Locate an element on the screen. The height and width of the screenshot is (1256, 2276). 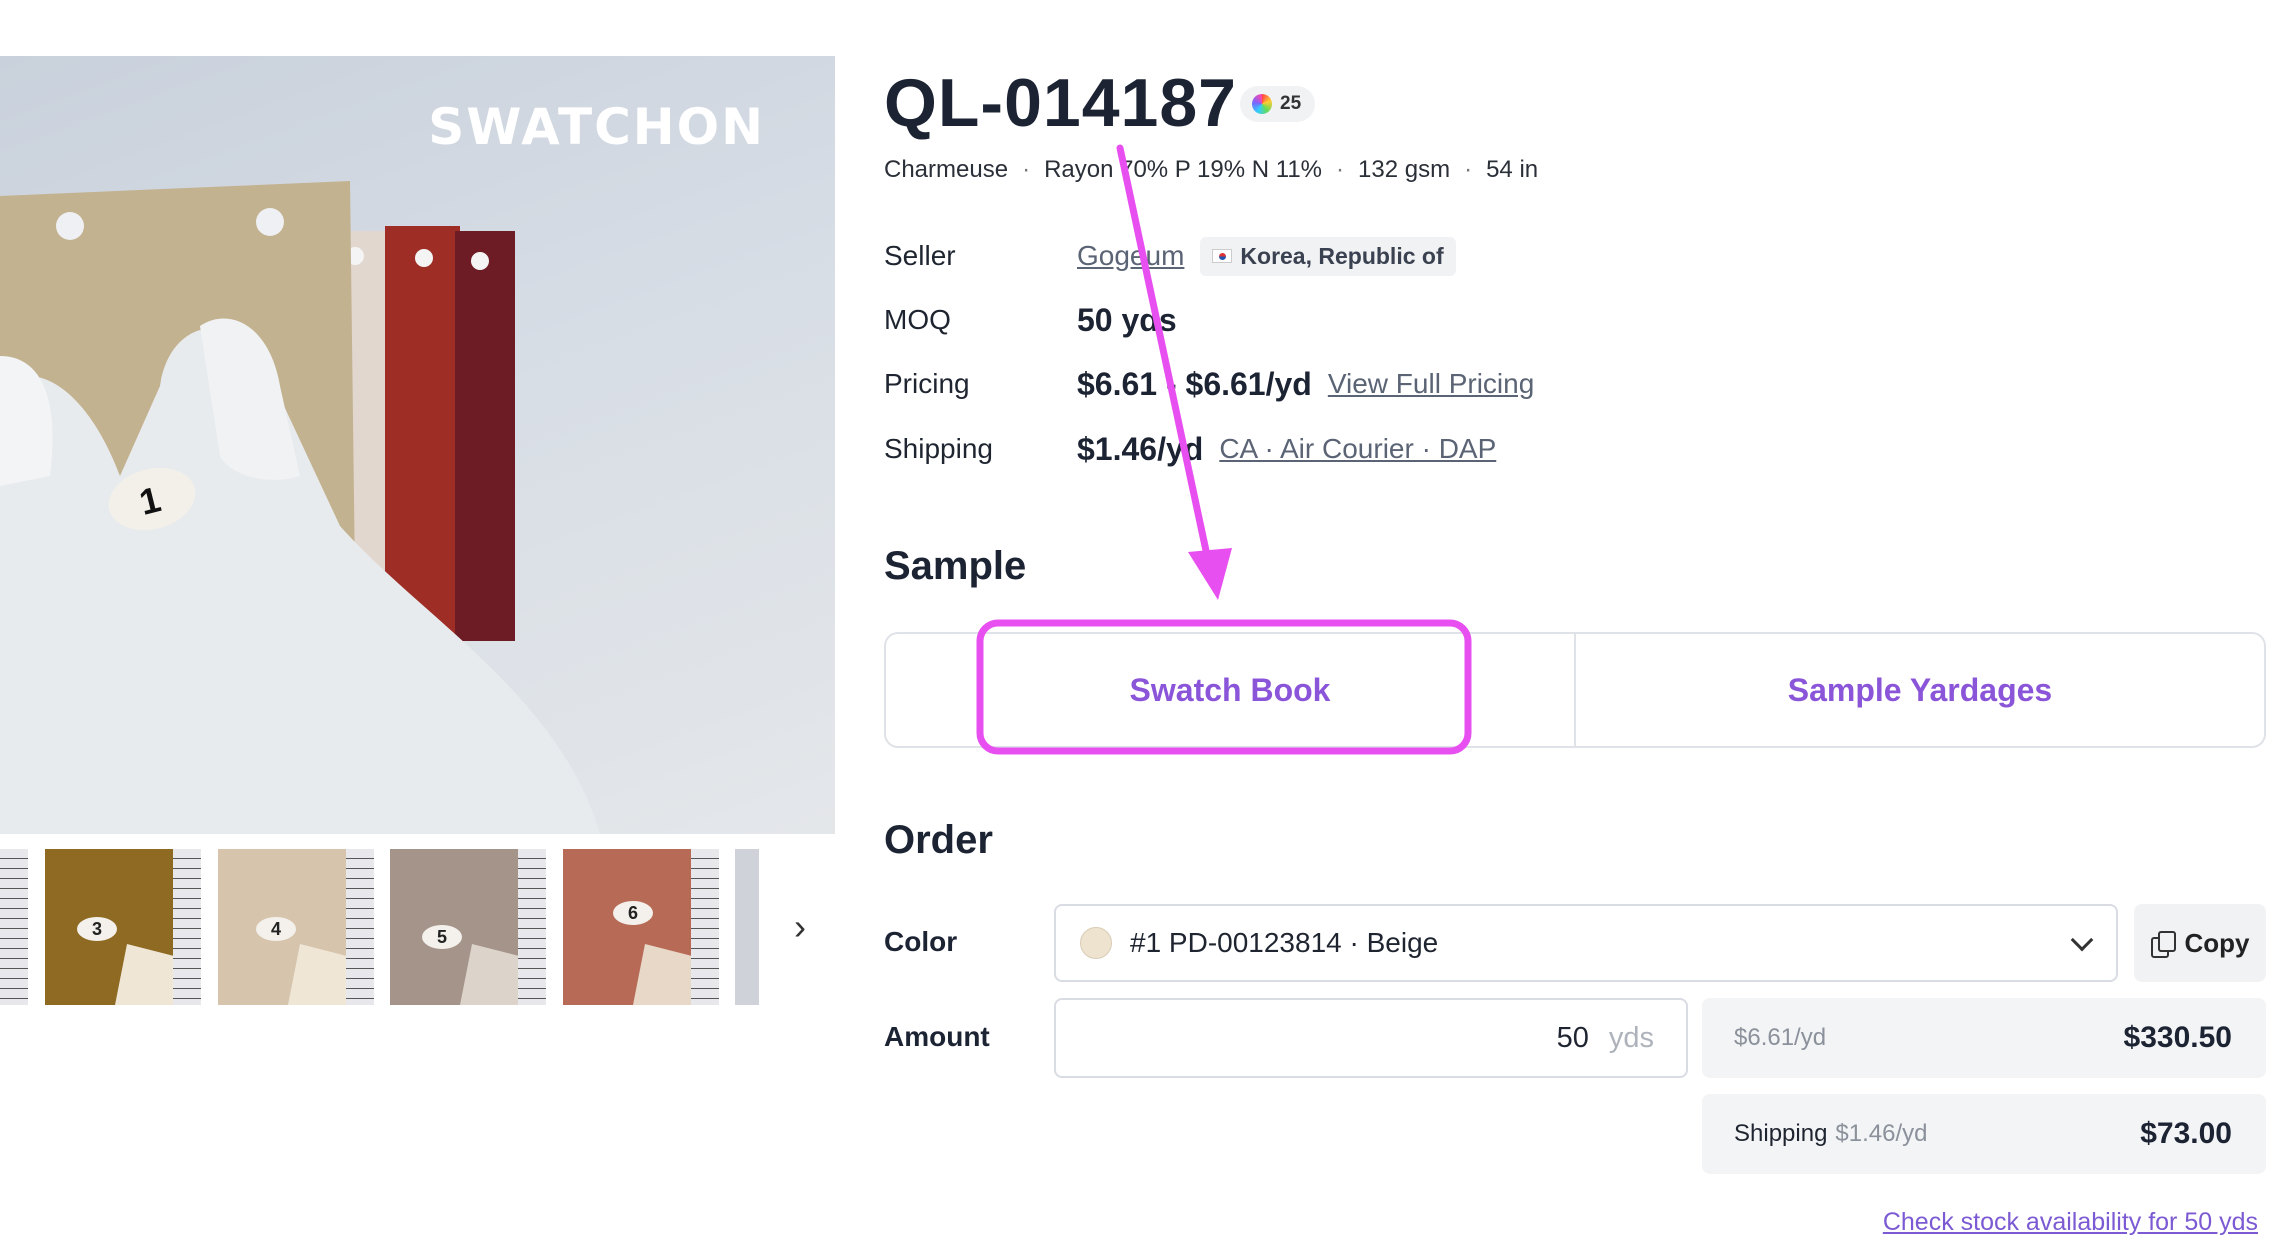
korea-flag-icon is located at coordinates (1222, 256).